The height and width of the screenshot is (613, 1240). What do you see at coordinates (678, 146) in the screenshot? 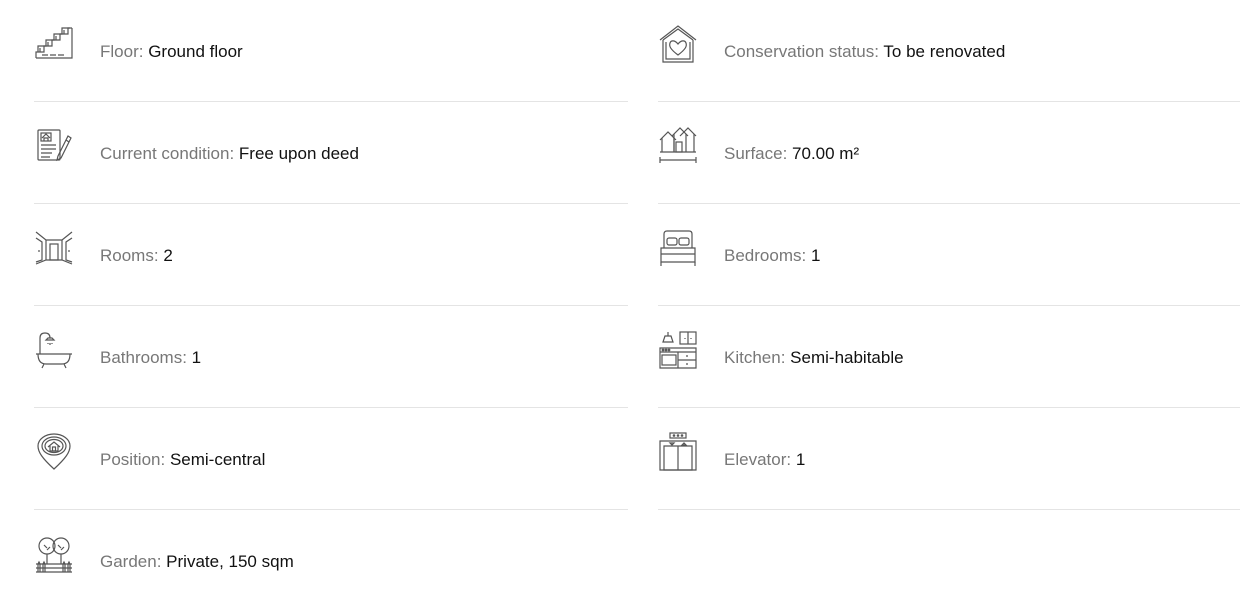
I see `surface-houses-icon` at bounding box center [678, 146].